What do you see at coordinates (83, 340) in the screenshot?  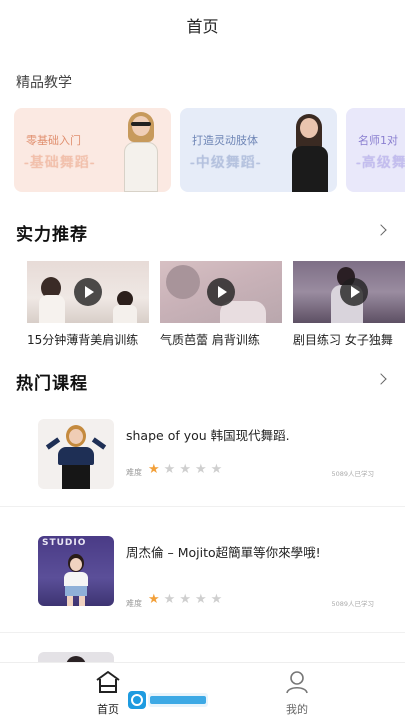 I see `video-title: 15分钟薄背美肩训练` at bounding box center [83, 340].